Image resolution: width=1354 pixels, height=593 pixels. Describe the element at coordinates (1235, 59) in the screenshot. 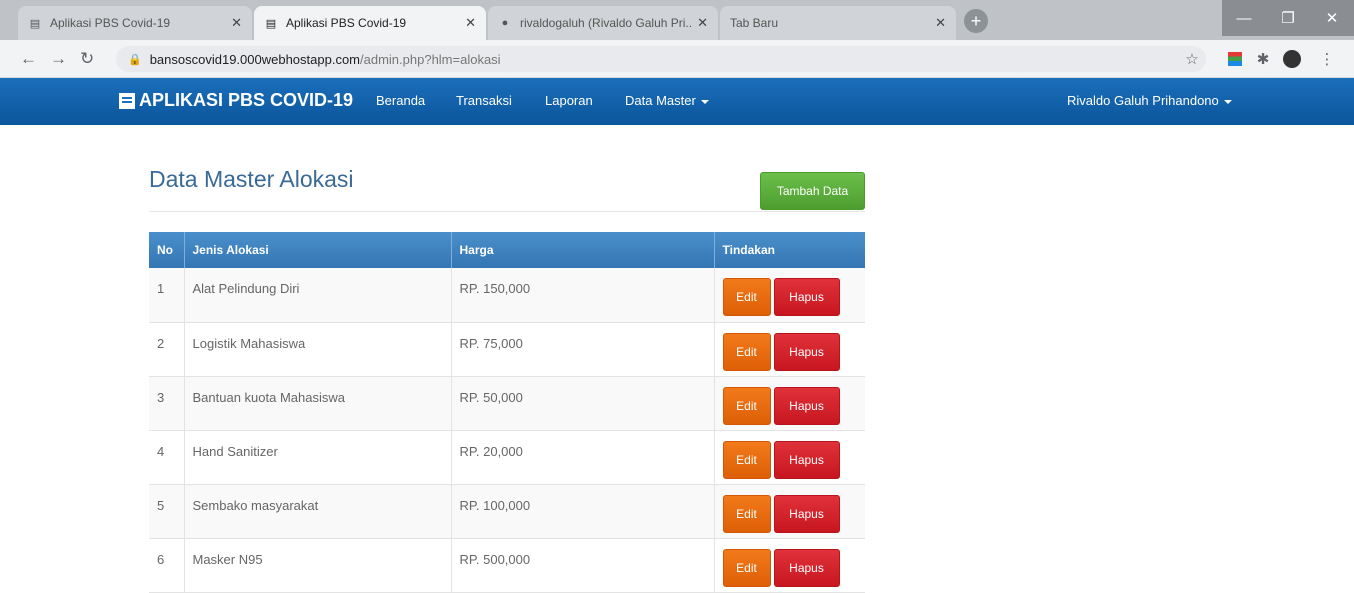

I see `extension-color-icon` at that location.